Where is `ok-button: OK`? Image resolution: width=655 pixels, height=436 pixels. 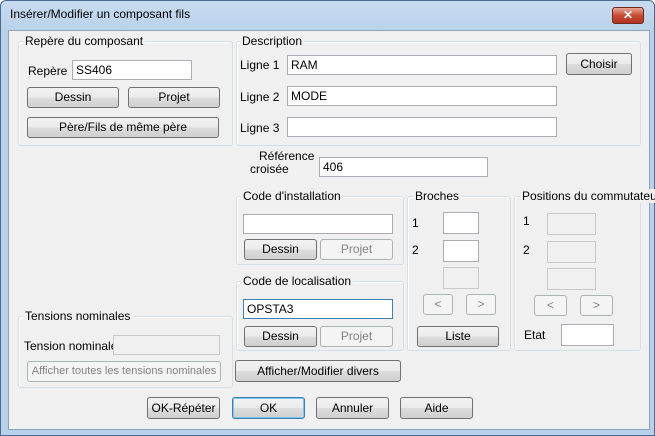 ok-button: OK is located at coordinates (268, 408).